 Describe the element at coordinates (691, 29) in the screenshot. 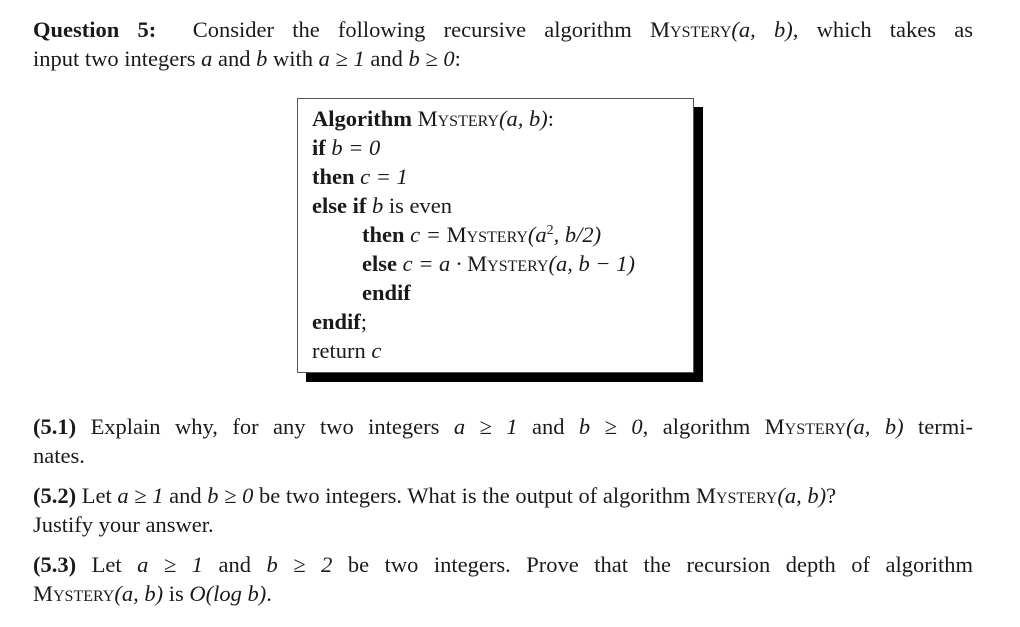

I see `function-name: Mystery` at that location.